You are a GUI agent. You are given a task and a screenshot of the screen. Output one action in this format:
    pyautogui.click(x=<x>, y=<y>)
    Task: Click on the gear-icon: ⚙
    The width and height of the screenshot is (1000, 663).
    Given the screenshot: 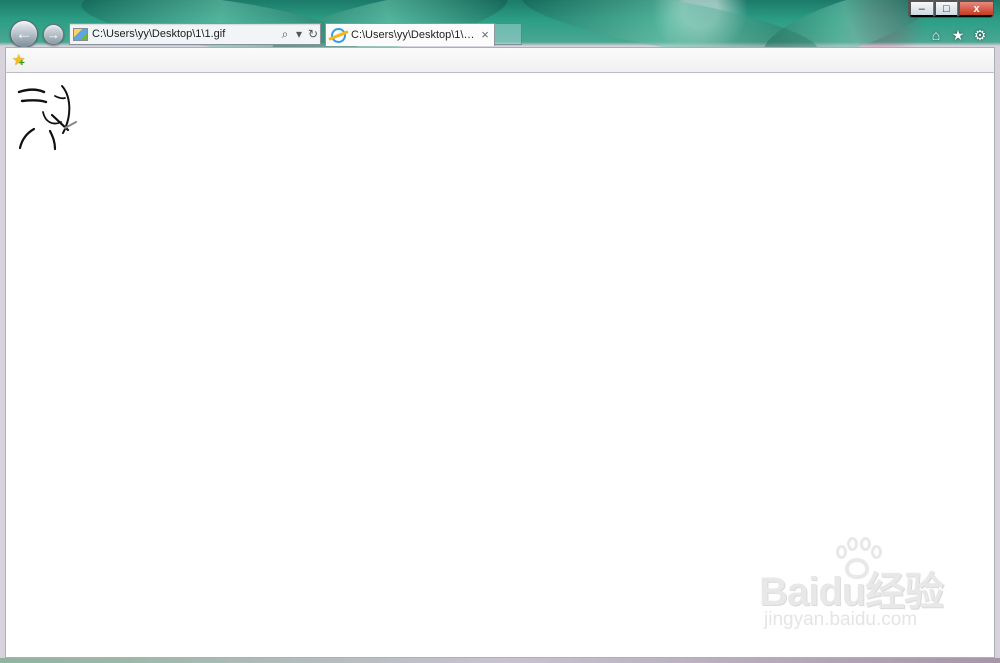 What is the action you would take?
    pyautogui.click(x=980, y=35)
    